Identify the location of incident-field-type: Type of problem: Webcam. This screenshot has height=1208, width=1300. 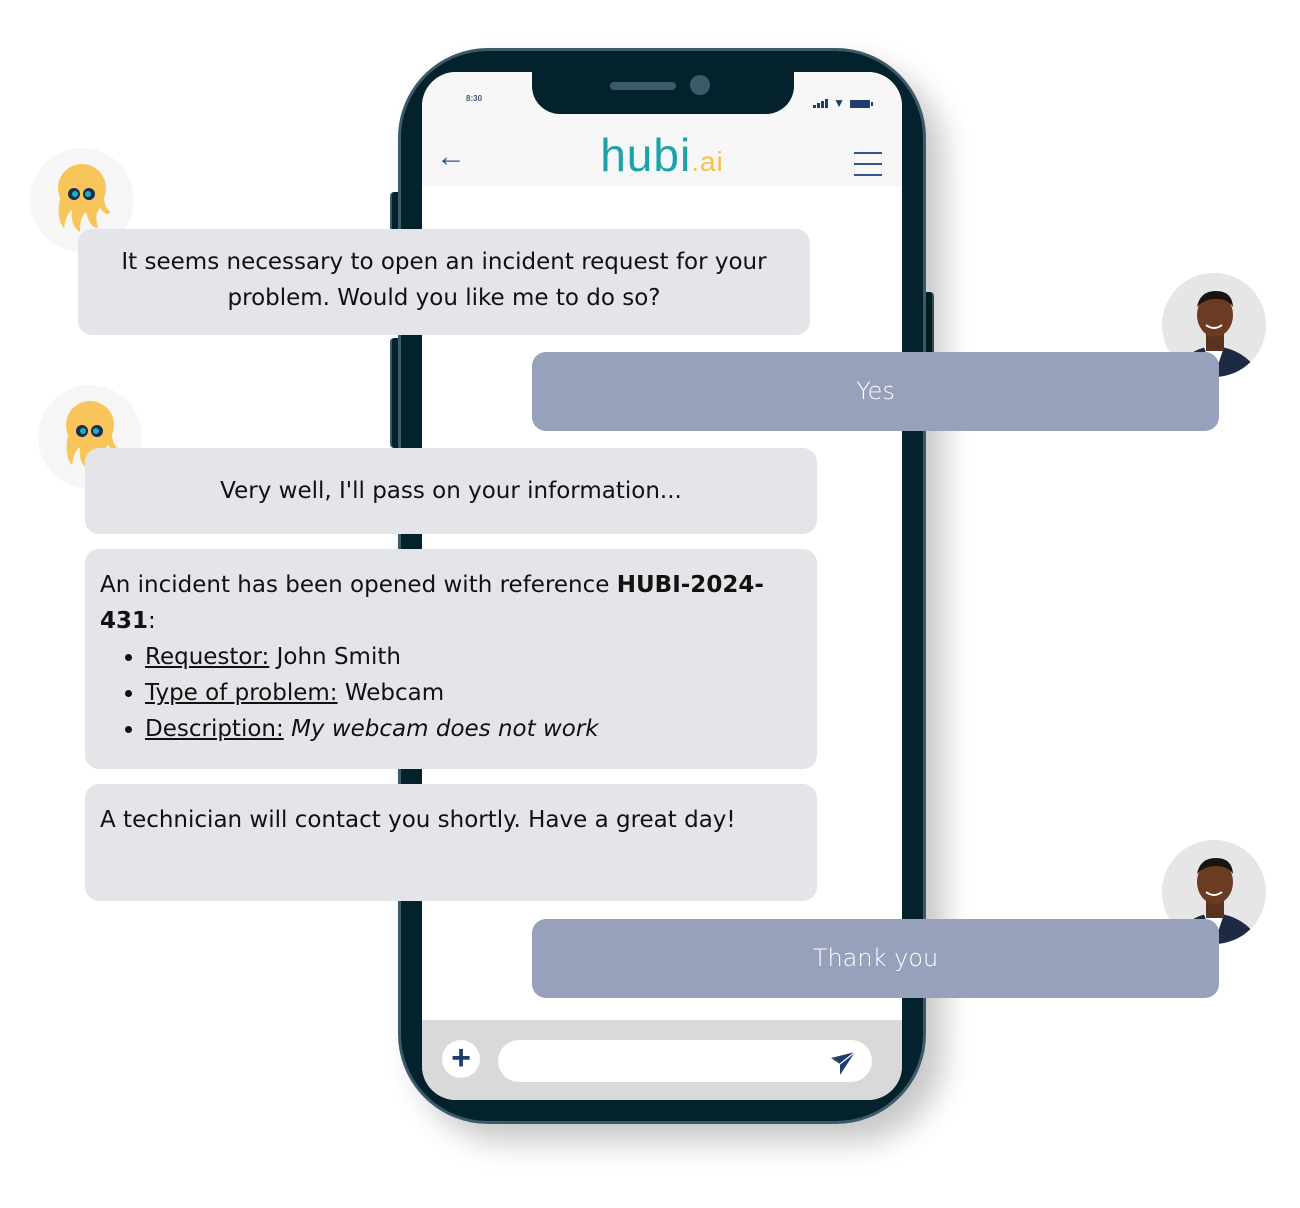
(473, 693).